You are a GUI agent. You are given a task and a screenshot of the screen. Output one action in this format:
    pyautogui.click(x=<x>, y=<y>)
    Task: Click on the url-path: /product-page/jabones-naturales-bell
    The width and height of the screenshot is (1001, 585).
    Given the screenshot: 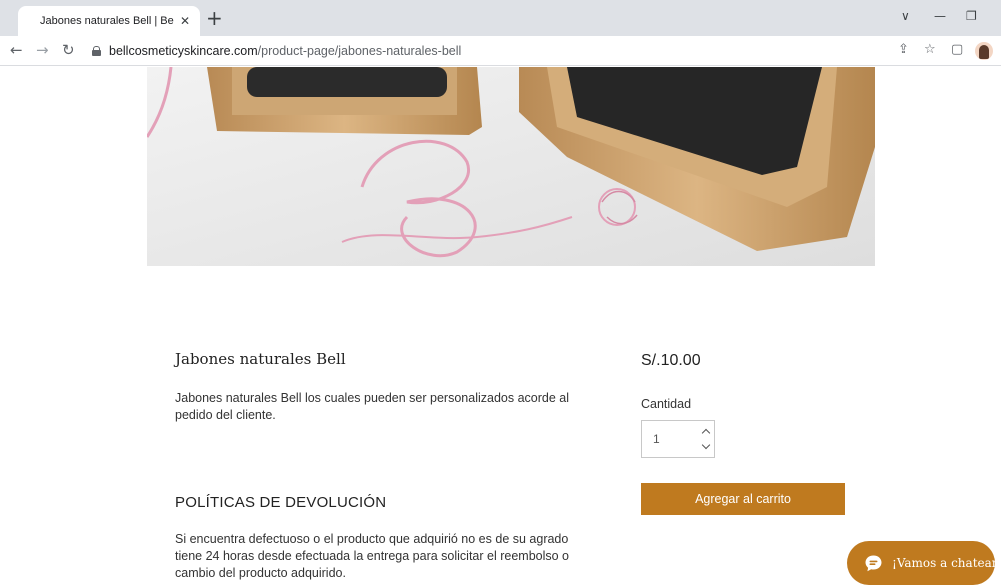 What is the action you would take?
    pyautogui.click(x=359, y=51)
    